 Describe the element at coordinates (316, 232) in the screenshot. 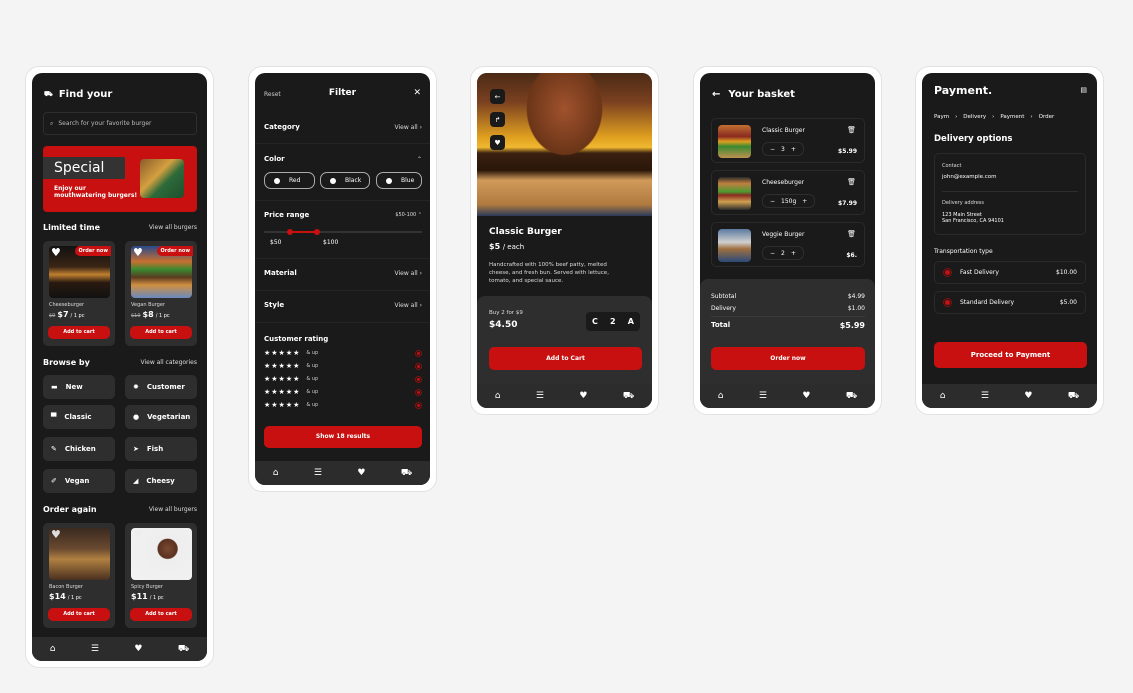

I see `price-slider-max-handle` at that location.